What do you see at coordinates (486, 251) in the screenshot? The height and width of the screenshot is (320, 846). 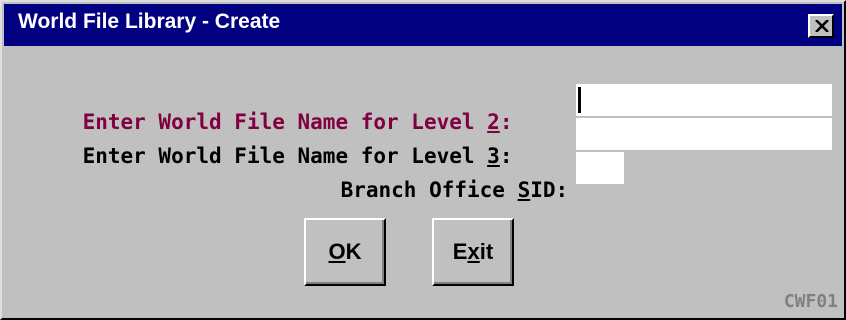 I see `exit-button-label-end: it` at bounding box center [486, 251].